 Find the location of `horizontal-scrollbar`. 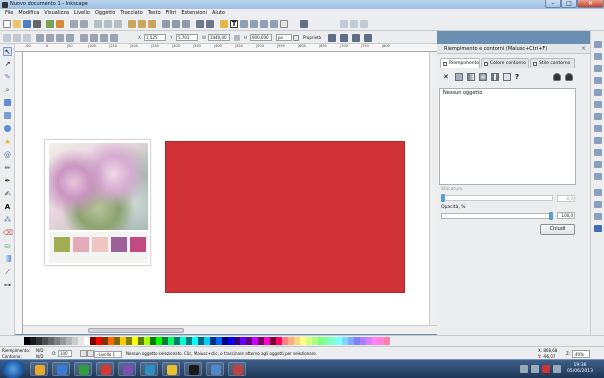

horizontal-scrollbar is located at coordinates (230, 329).